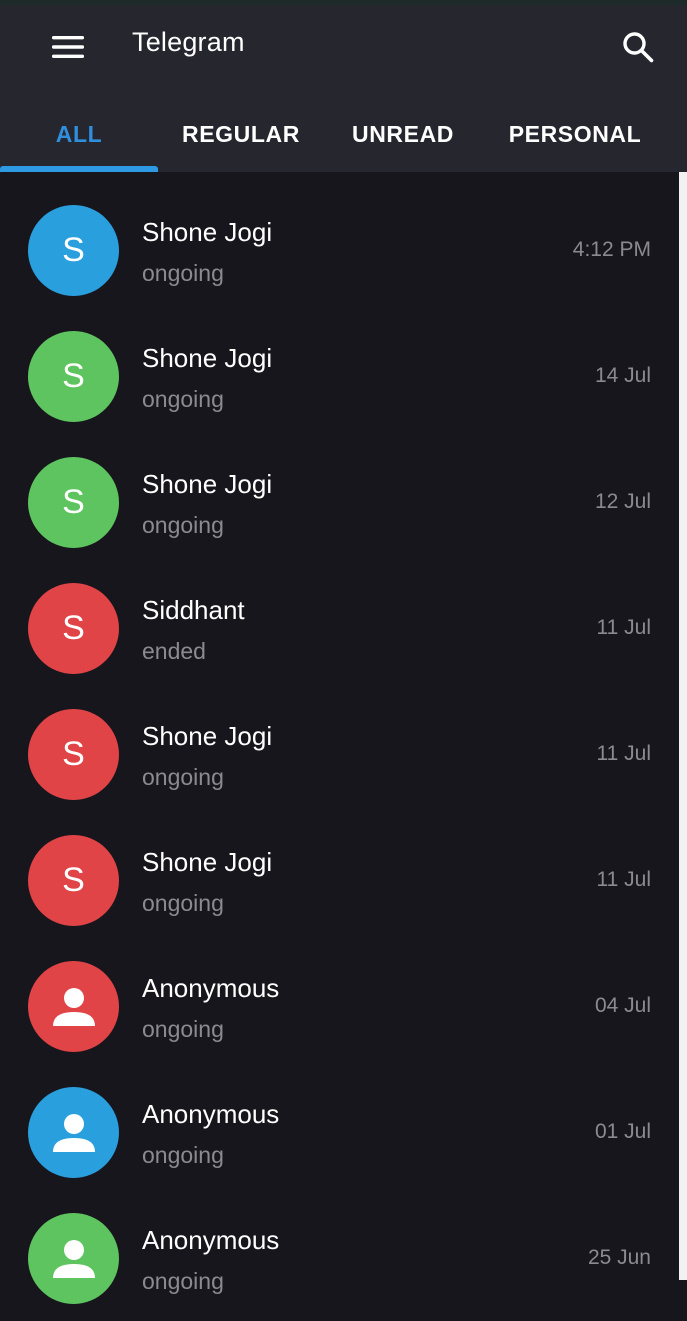 The width and height of the screenshot is (687, 1321). What do you see at coordinates (193, 610) in the screenshot?
I see `chat-name: Siddhant` at bounding box center [193, 610].